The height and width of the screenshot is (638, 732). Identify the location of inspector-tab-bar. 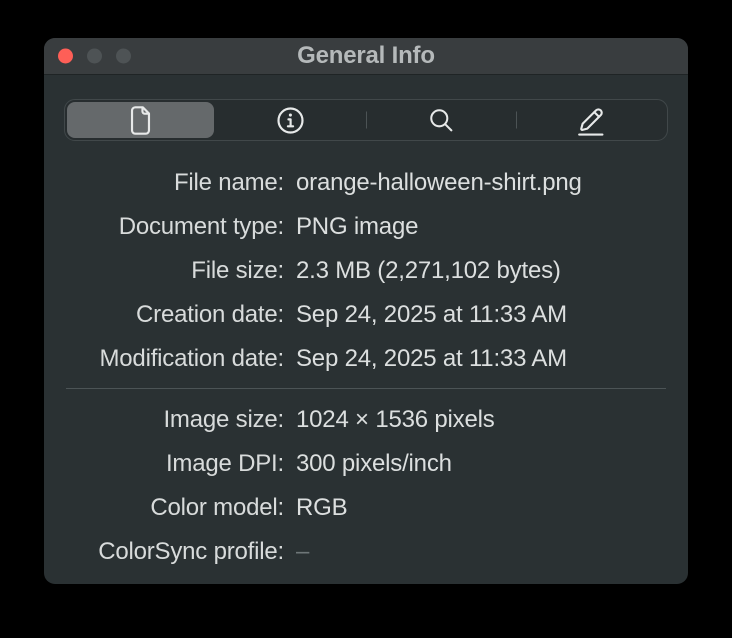
(366, 120).